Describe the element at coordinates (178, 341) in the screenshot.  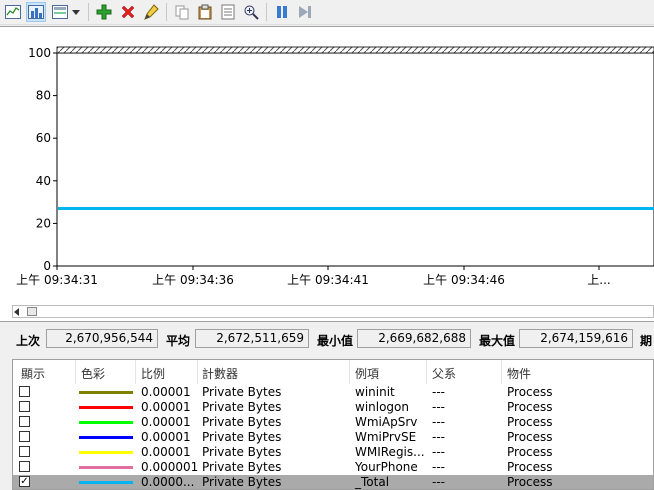
I see `average-label: 平均` at that location.